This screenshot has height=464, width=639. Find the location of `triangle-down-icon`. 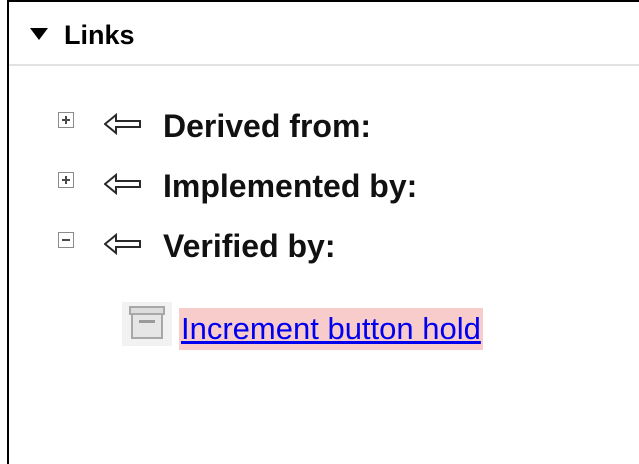

triangle-down-icon is located at coordinates (39, 34).